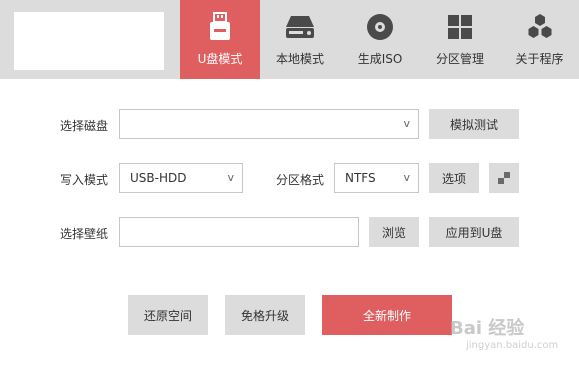 The height and width of the screenshot is (368, 579). I want to click on tab-generate-iso: 生成ISO, so click(380, 39).